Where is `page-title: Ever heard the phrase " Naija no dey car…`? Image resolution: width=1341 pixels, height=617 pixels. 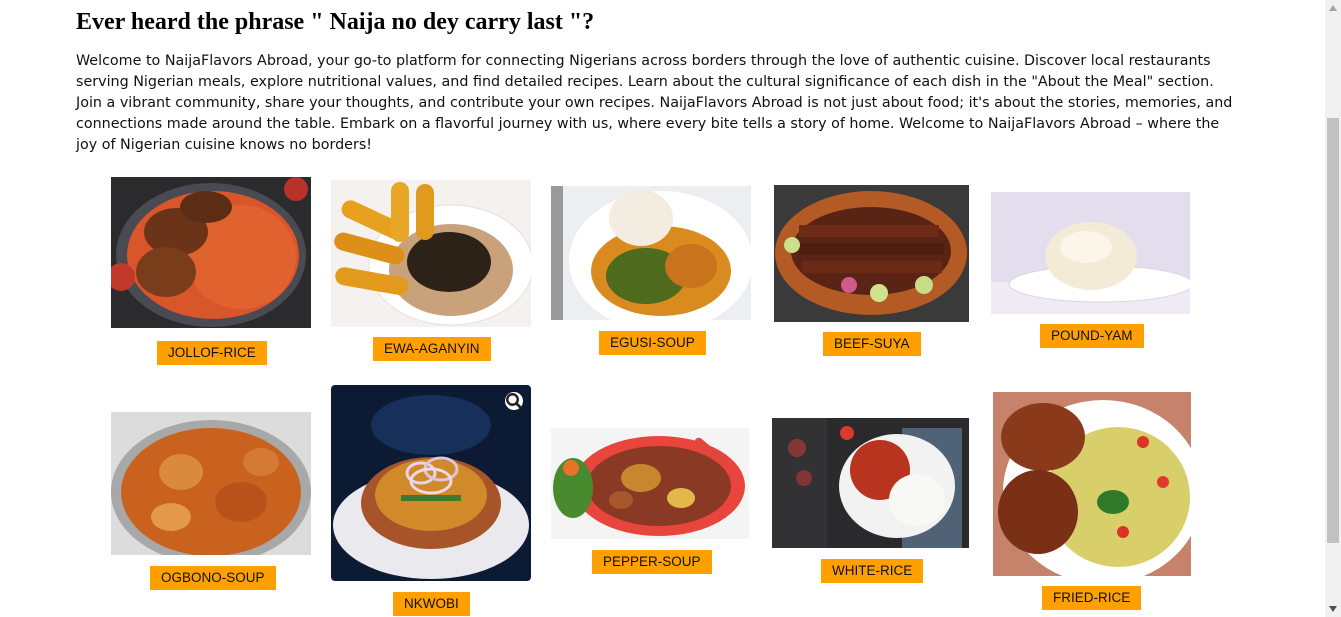 page-title: Ever heard the phrase " Naija no dey car… is located at coordinates (335, 22).